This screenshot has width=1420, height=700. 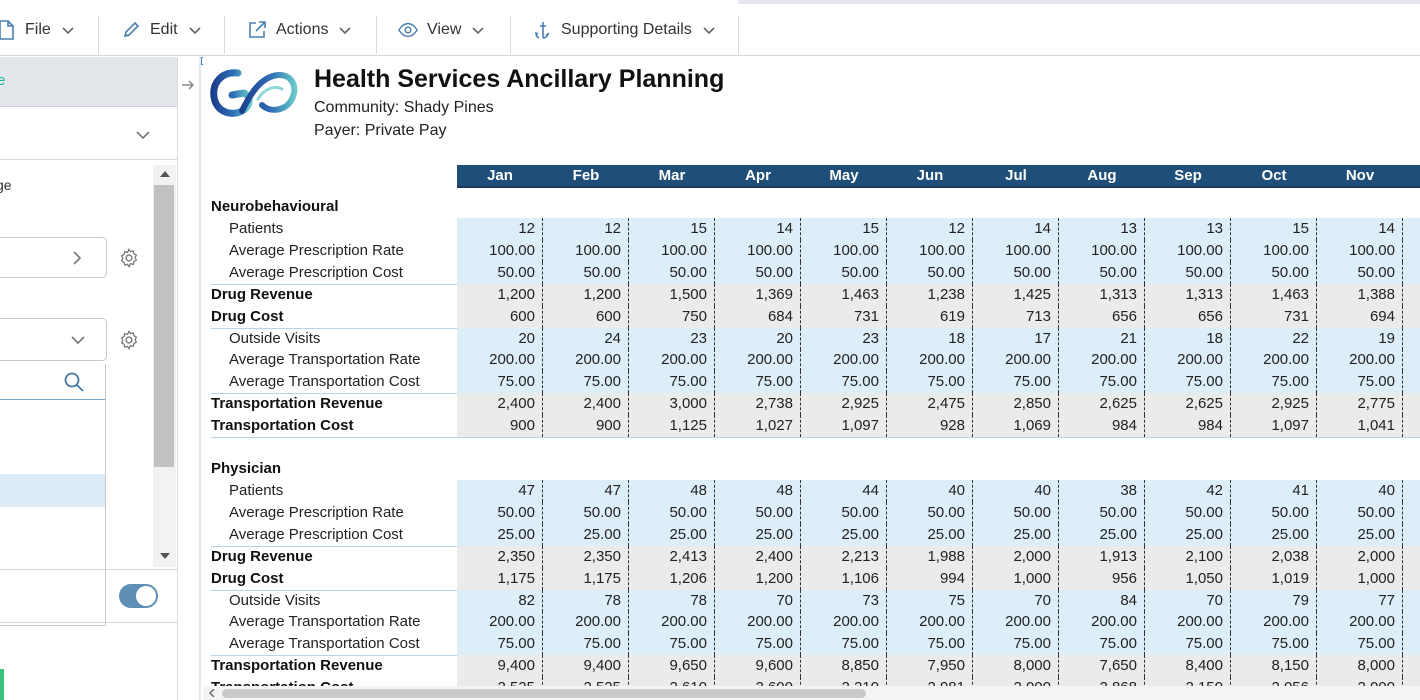 What do you see at coordinates (844, 294) in the screenshot?
I see `table-cell: 1,463` at bounding box center [844, 294].